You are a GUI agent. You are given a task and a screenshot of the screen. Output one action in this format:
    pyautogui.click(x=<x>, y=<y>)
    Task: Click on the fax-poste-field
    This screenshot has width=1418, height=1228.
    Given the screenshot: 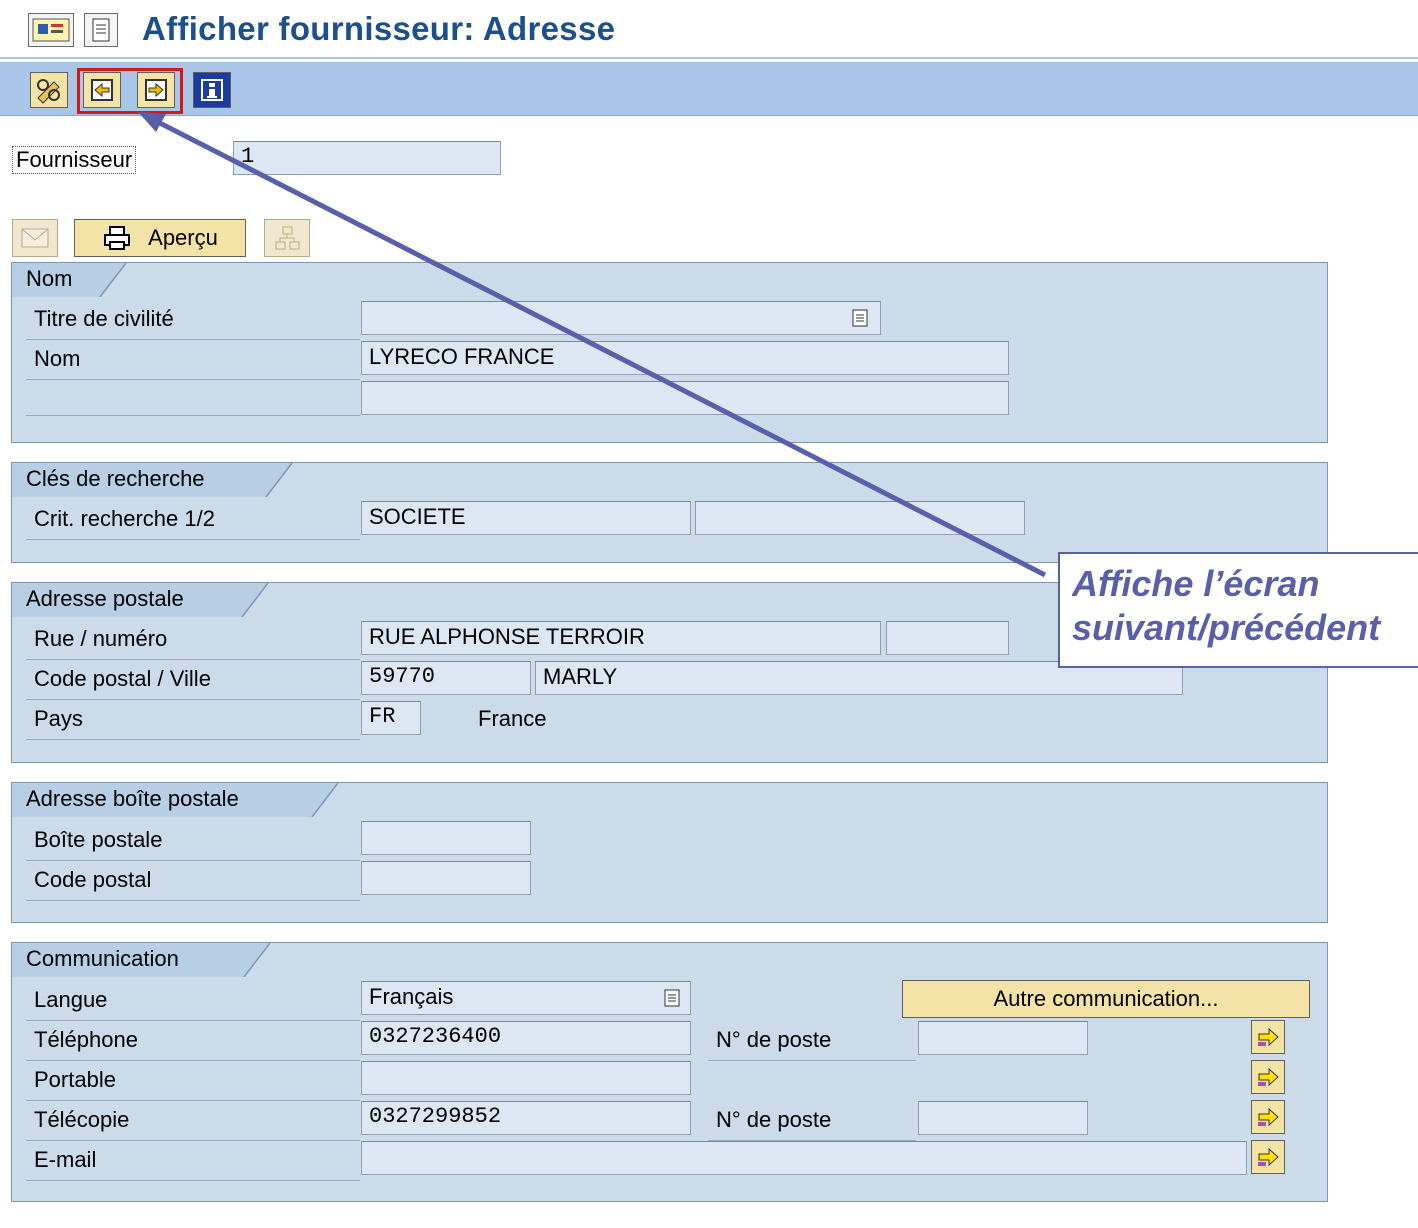 What is the action you would take?
    pyautogui.click(x=1003, y=1118)
    